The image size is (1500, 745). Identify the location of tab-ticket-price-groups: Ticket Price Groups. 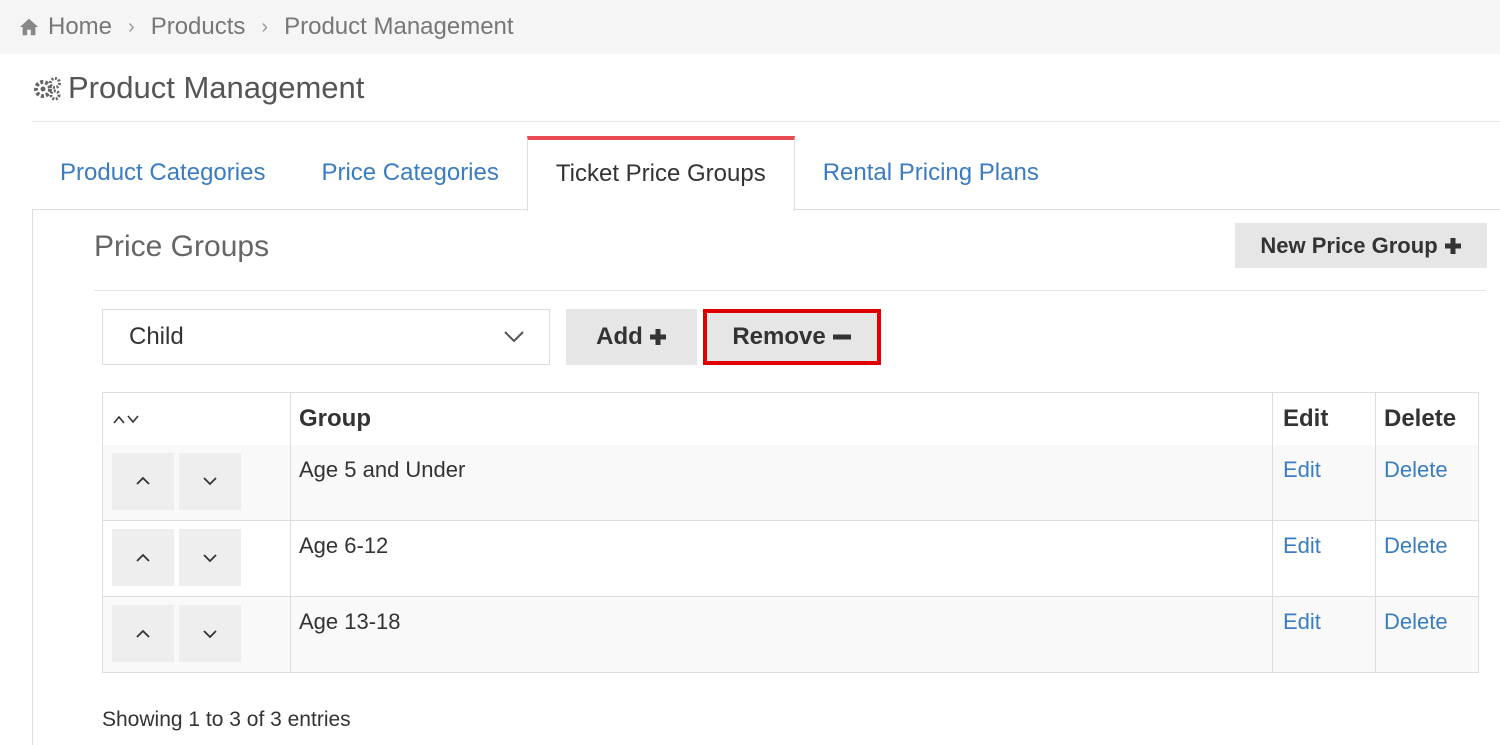
(660, 173).